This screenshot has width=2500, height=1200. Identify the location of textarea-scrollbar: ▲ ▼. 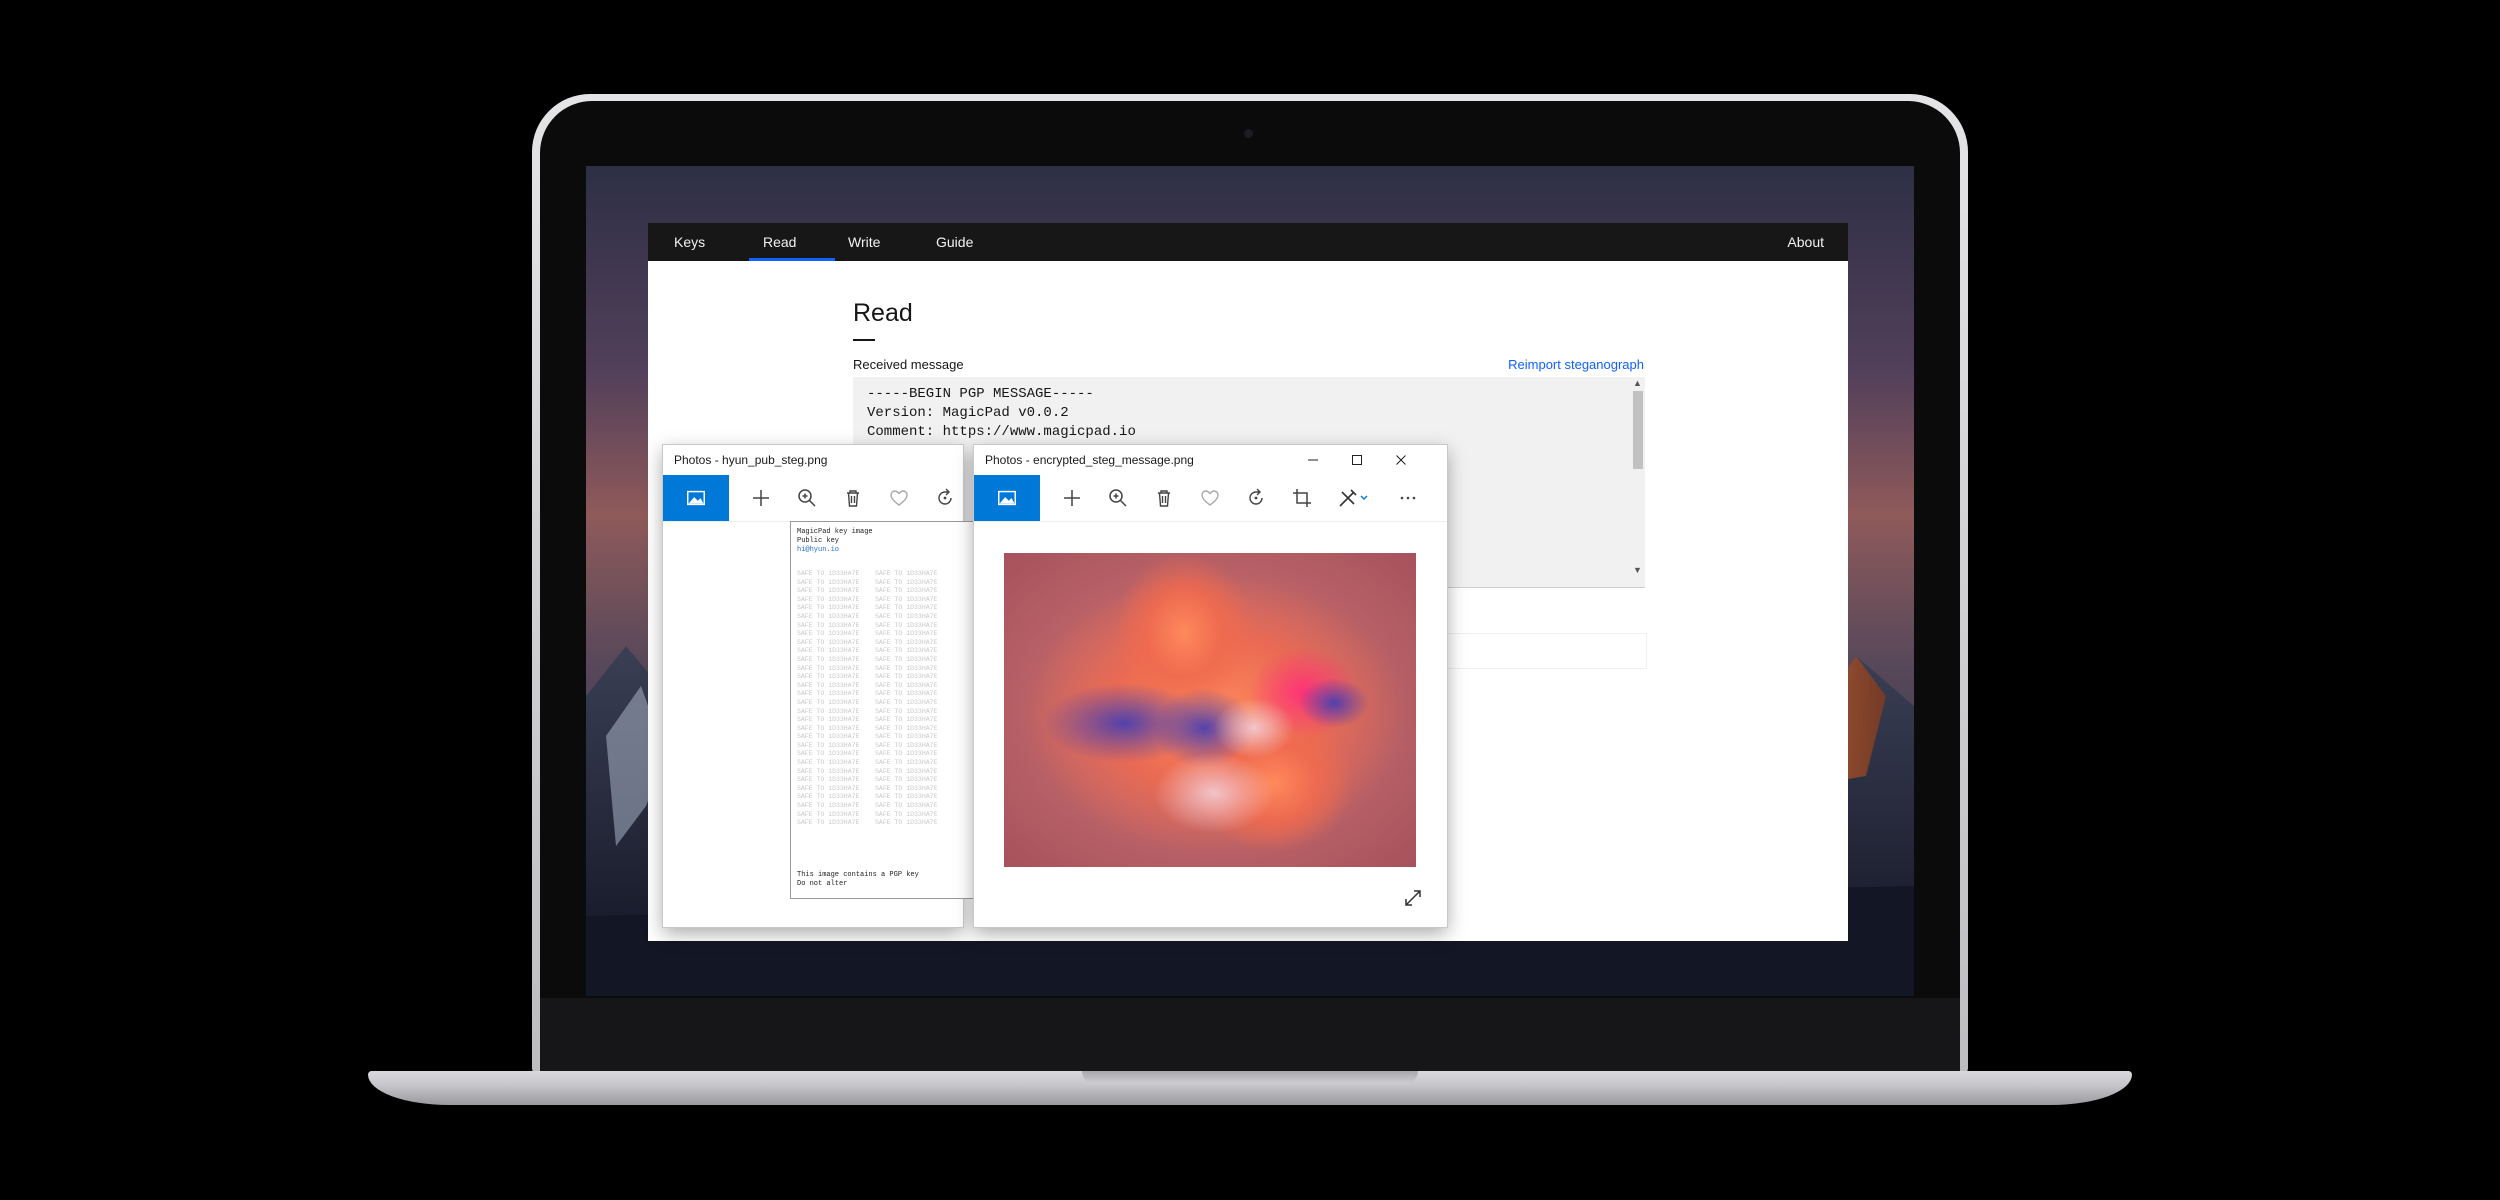
(1638, 482).